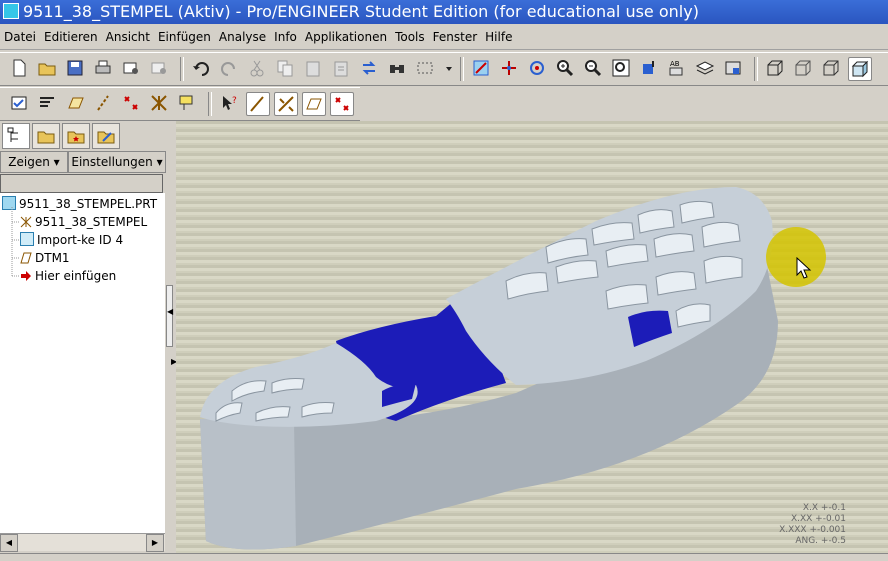 The height and width of the screenshot is (561, 888). I want to click on sketch-tool-icon, so click(314, 104).